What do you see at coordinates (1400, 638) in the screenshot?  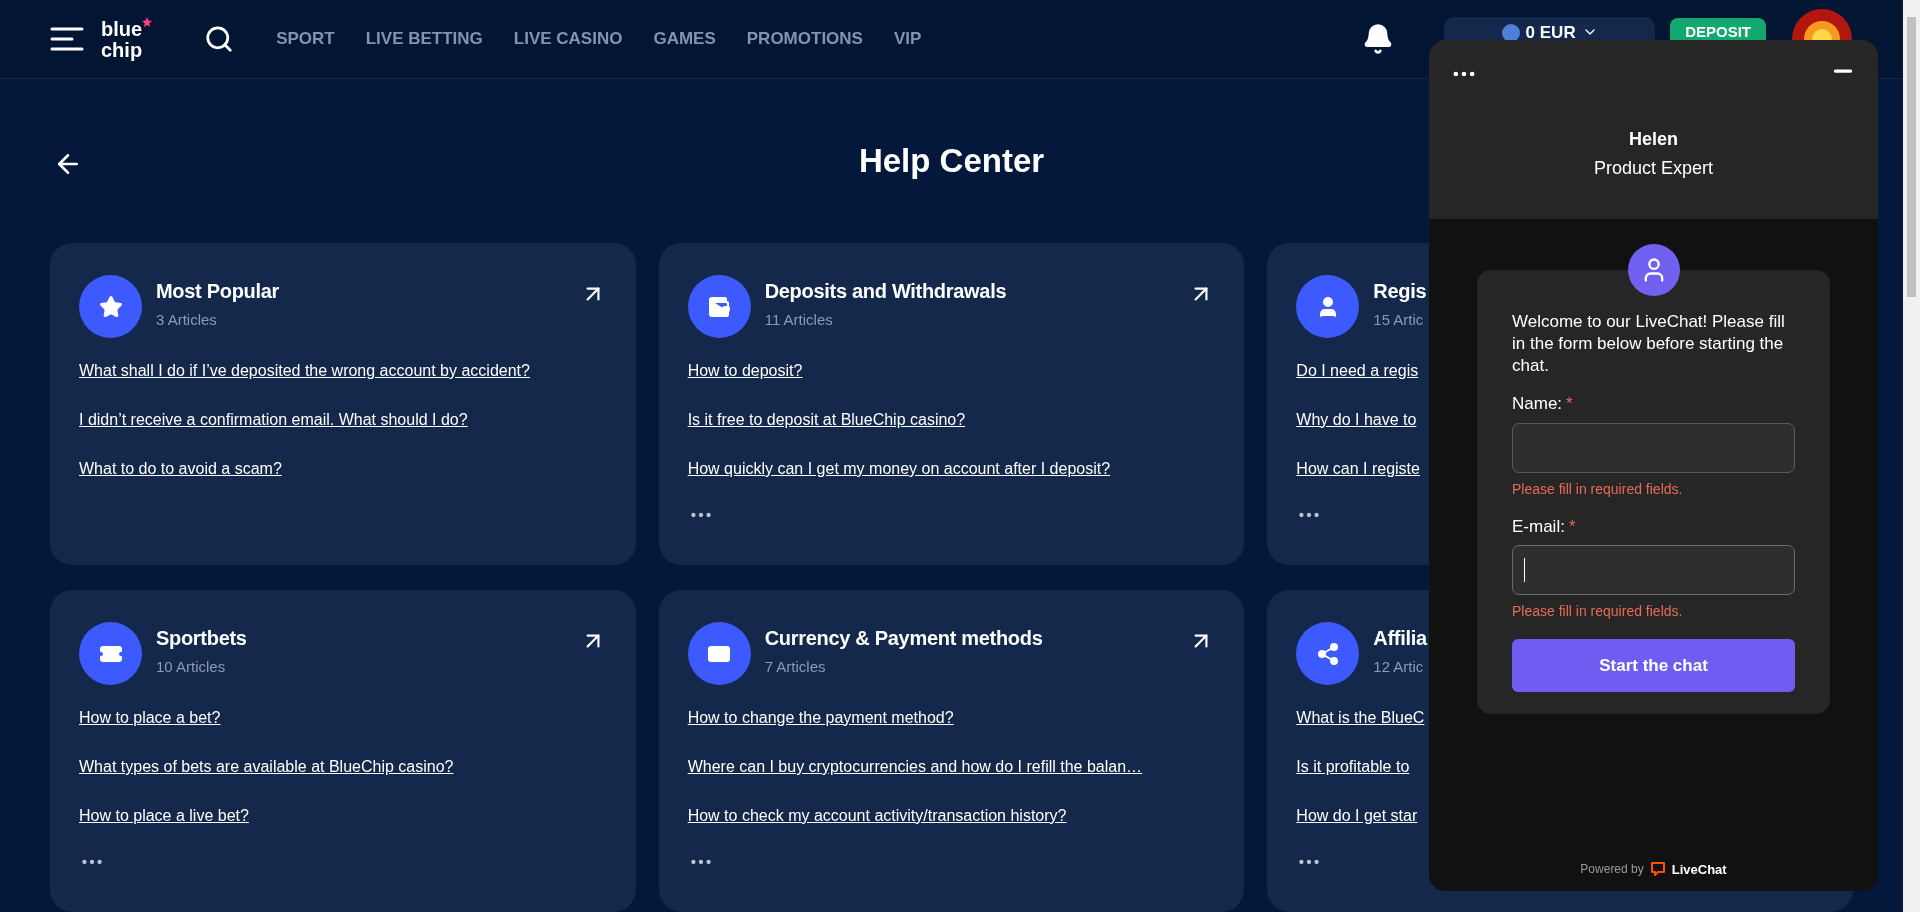 I see `category-title: Affilia` at bounding box center [1400, 638].